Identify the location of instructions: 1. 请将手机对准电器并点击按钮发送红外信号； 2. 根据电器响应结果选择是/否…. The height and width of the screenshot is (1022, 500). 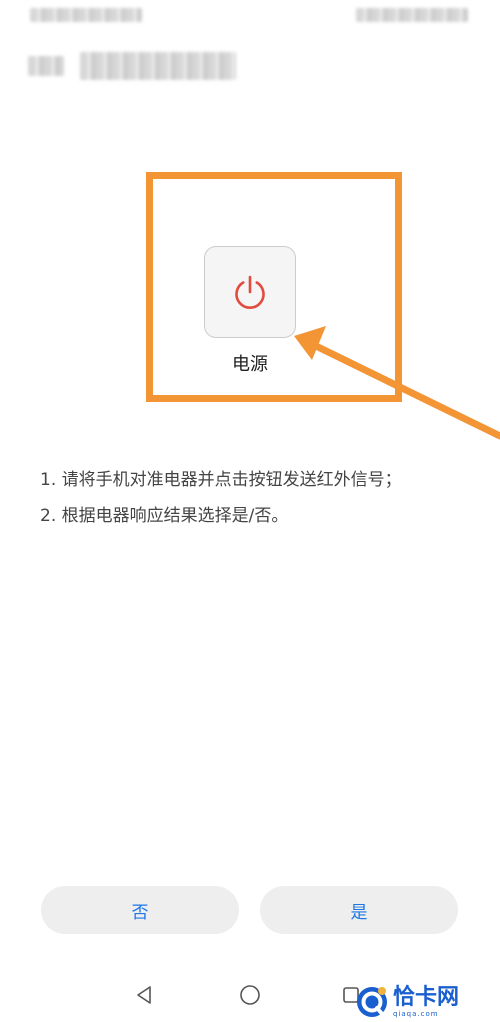
(250, 498).